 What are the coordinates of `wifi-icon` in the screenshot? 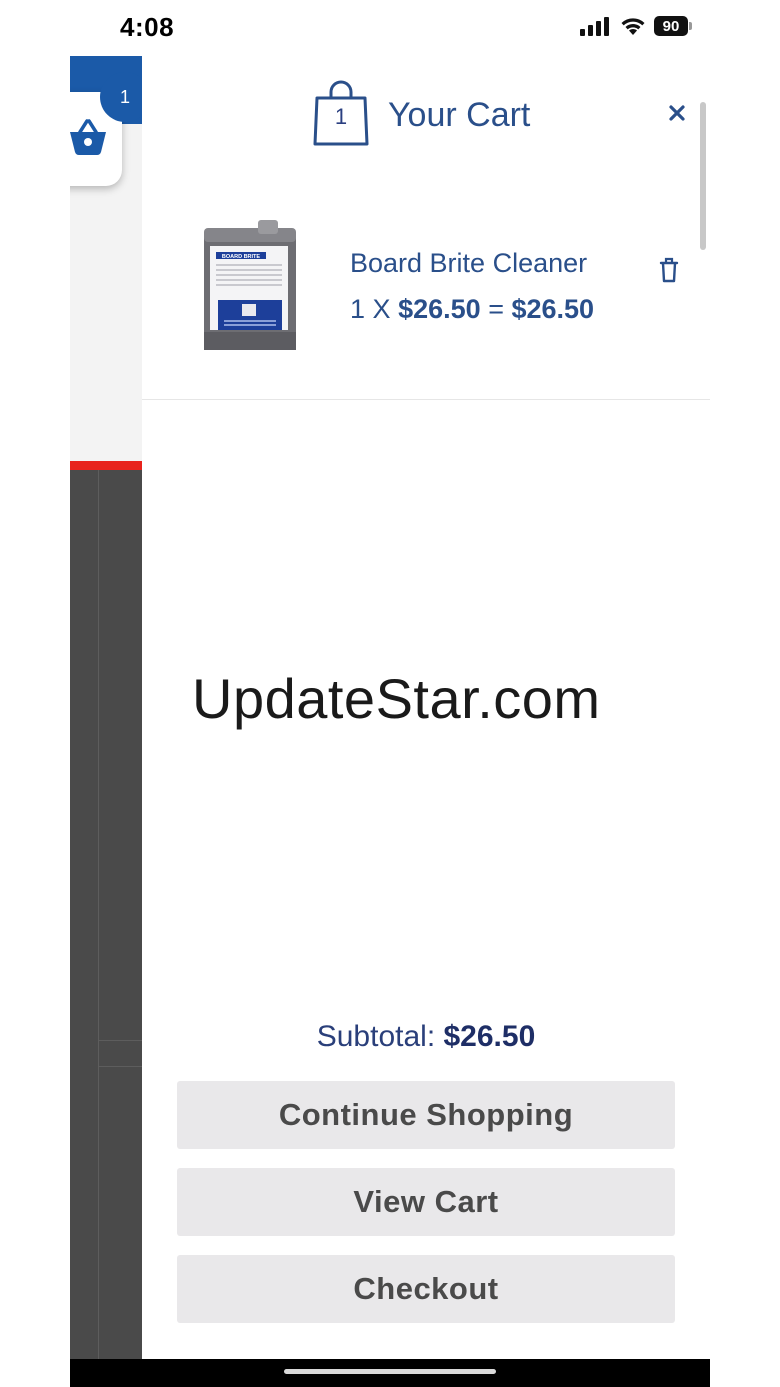 It's located at (633, 26).